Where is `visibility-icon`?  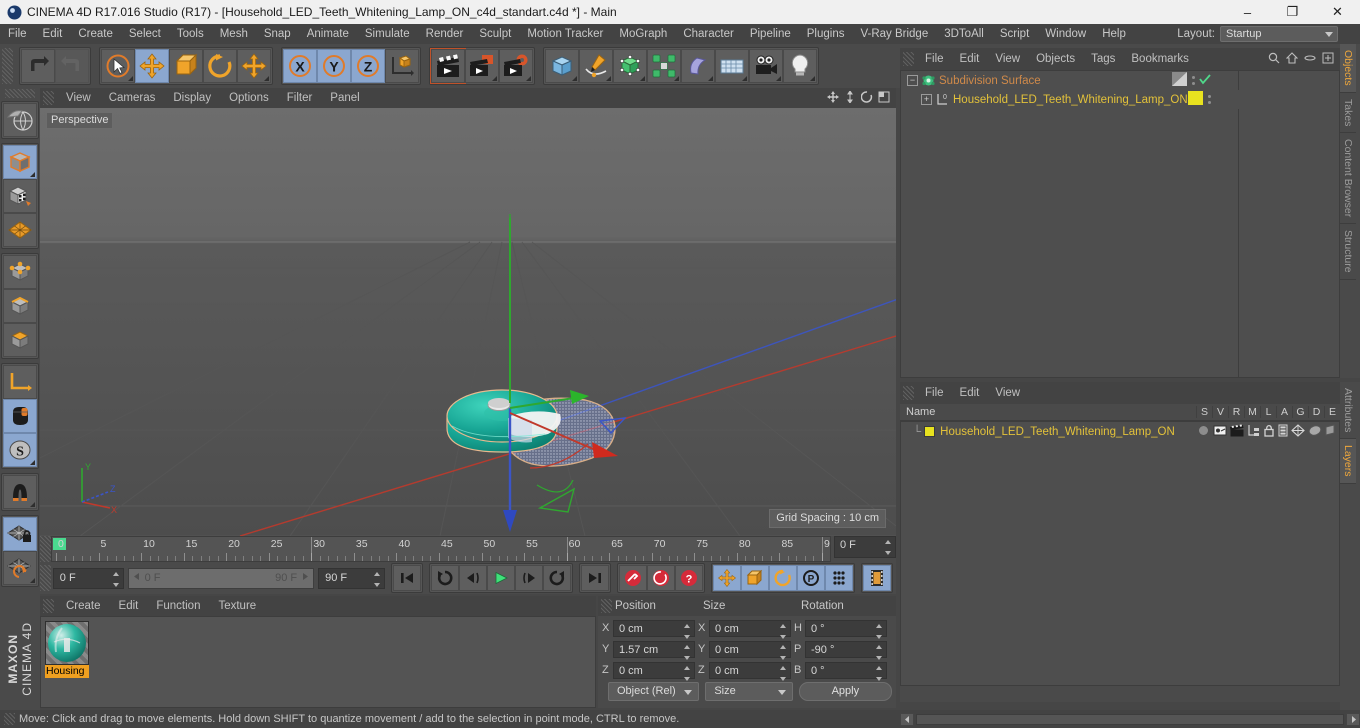 visibility-icon is located at coordinates (1220, 432).